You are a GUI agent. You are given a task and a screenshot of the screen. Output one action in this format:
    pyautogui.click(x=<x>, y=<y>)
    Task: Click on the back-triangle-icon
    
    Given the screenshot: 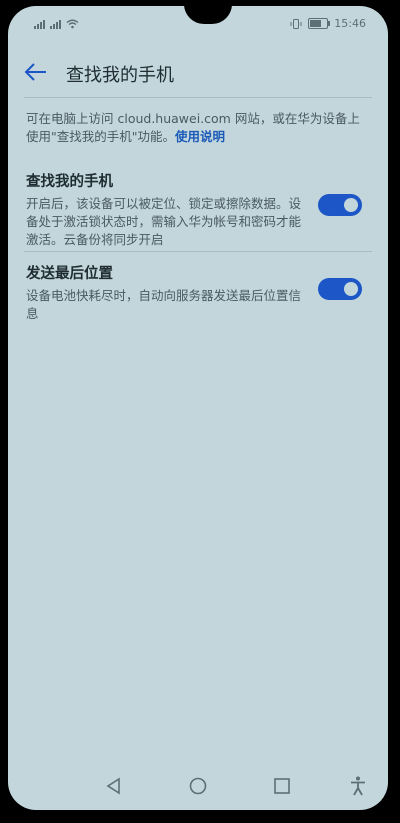 What is the action you would take?
    pyautogui.click(x=114, y=786)
    